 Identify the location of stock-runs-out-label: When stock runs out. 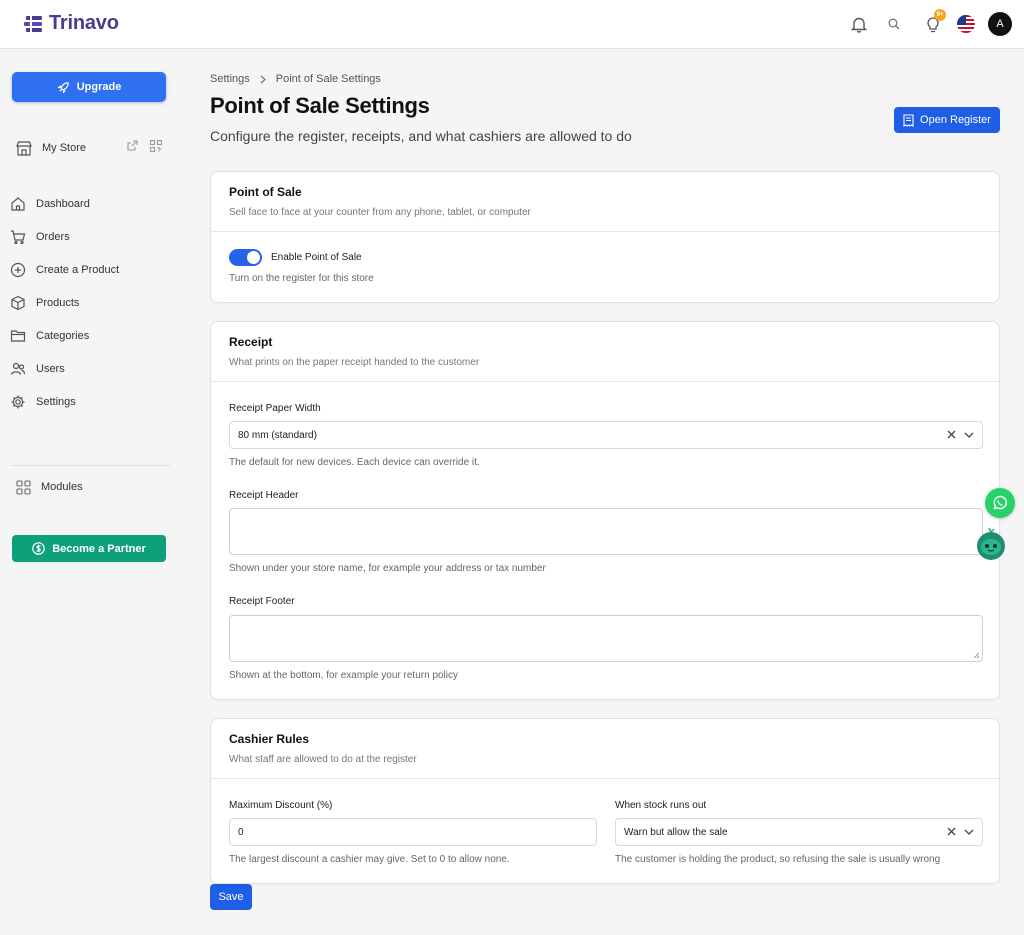
(661, 805).